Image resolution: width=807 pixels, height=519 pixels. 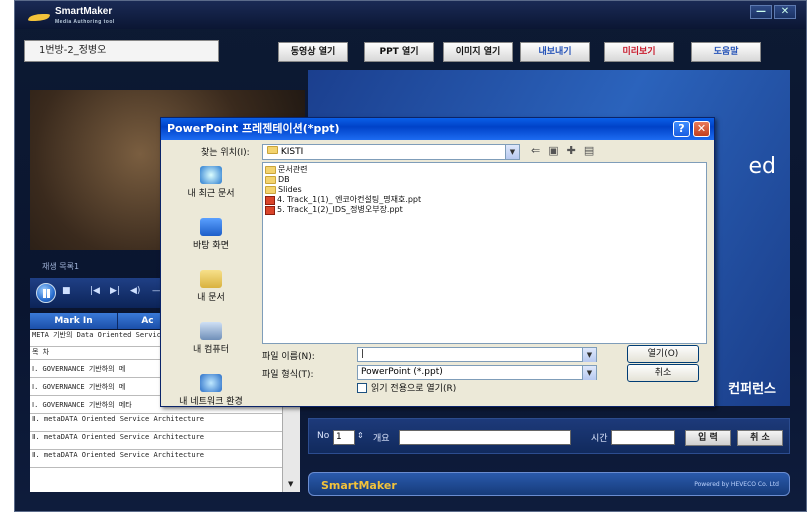 What do you see at coordinates (74, 321) in the screenshot?
I see `mark-in-button: Mark In` at bounding box center [74, 321].